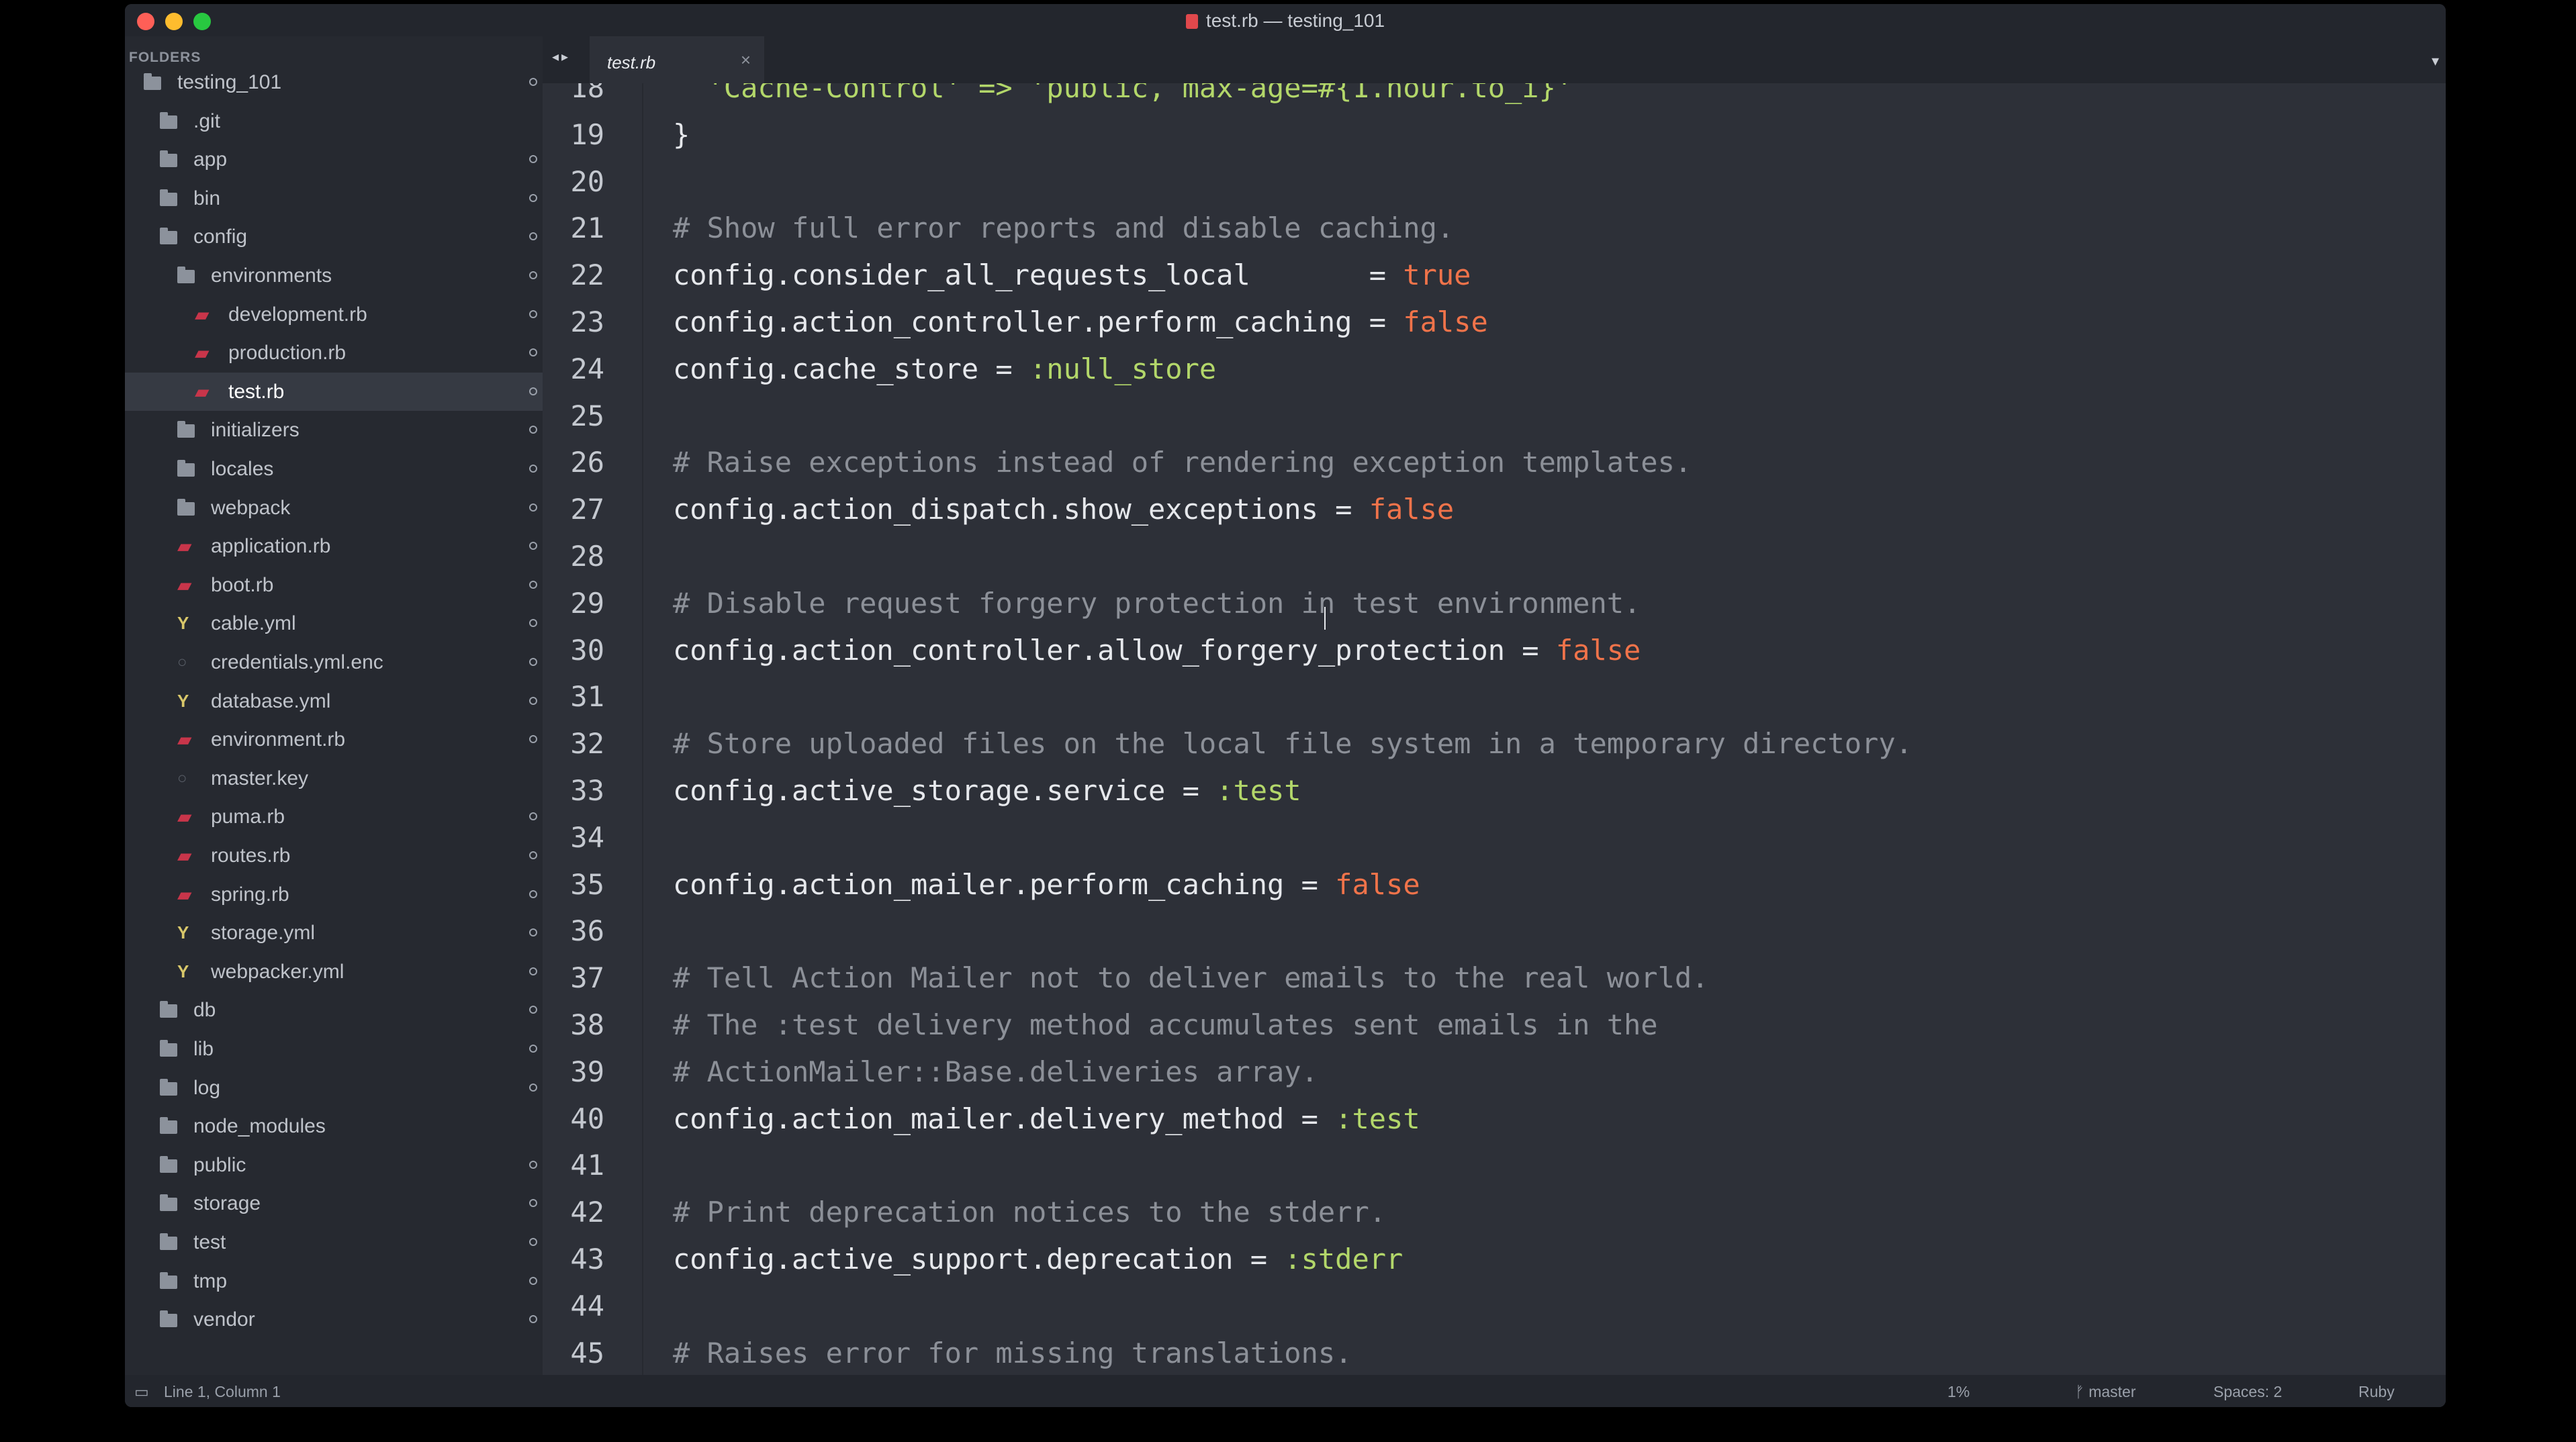 The image size is (2576, 1442). I want to click on code-token: config.action_mailer.perform_caching =, so click(1004, 884).